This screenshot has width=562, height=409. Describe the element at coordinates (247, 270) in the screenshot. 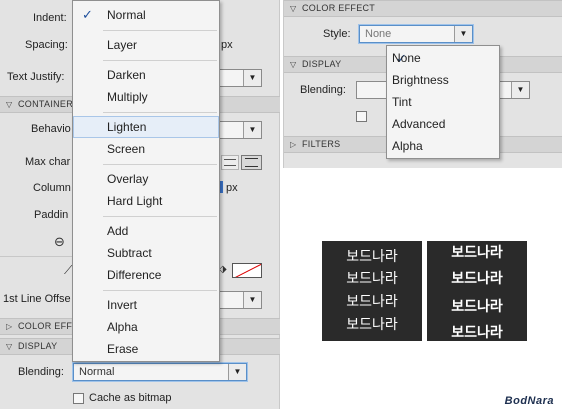

I see `no-color-swatch` at that location.